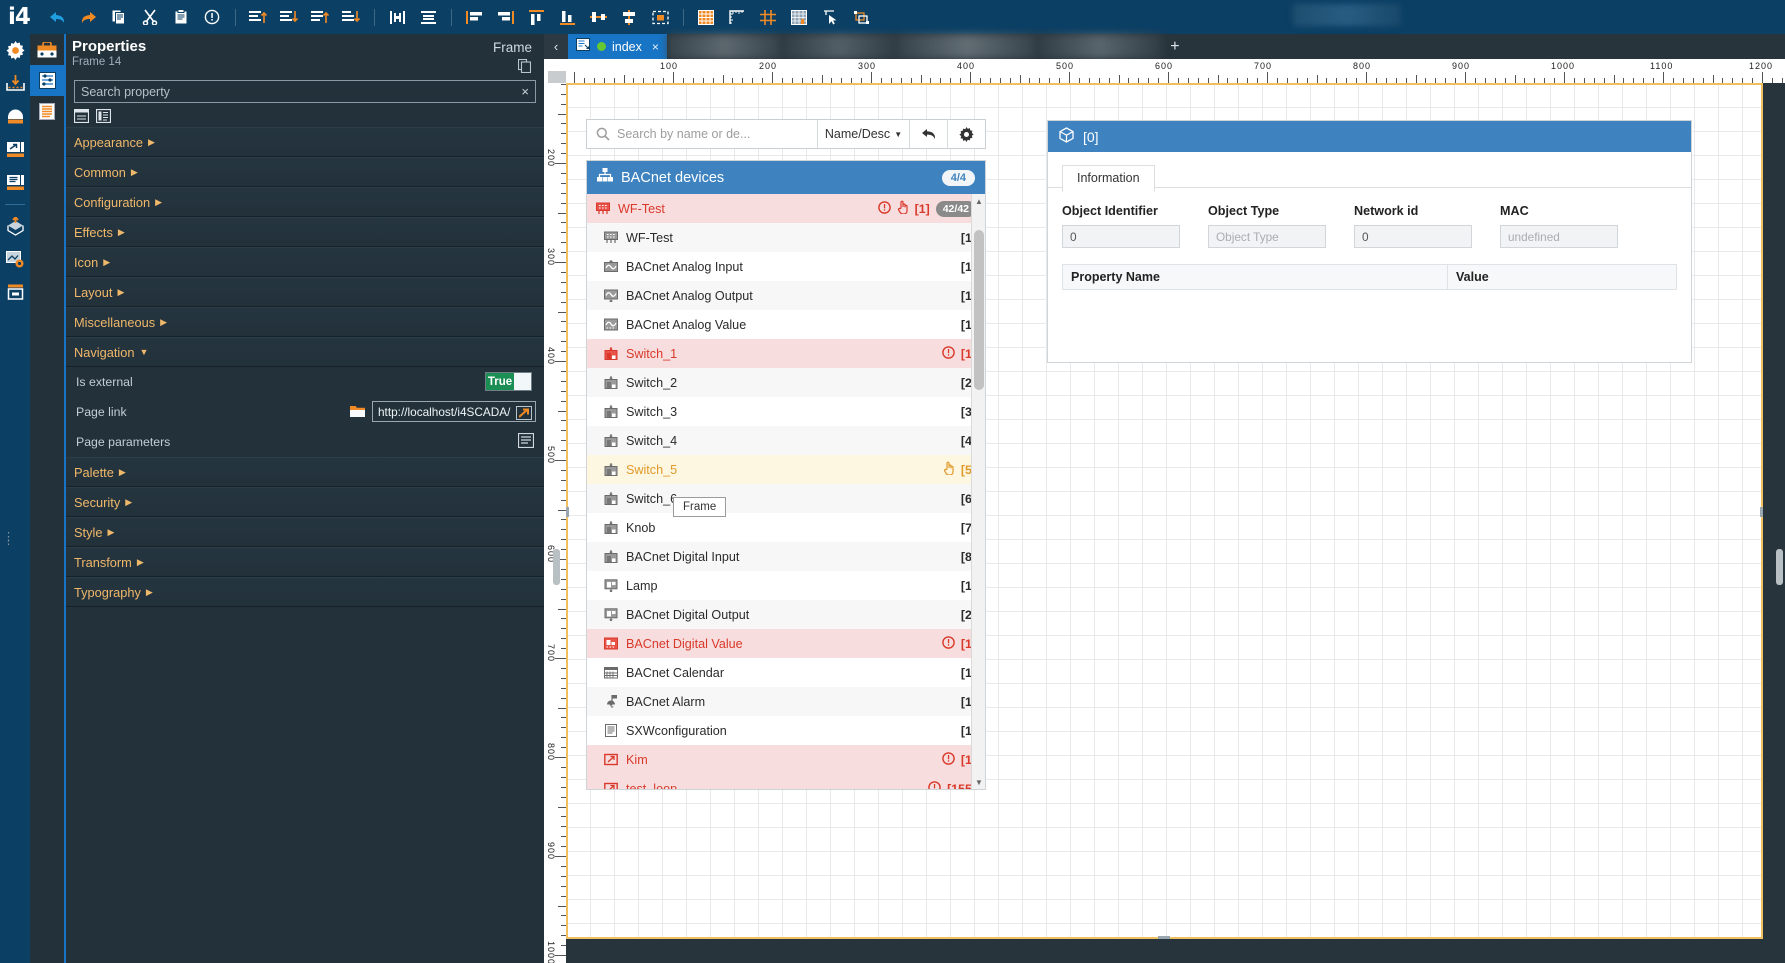 This screenshot has height=963, width=1785. What do you see at coordinates (786, 672) in the screenshot?
I see `device-list-item: BACnet Calendar [1]` at bounding box center [786, 672].